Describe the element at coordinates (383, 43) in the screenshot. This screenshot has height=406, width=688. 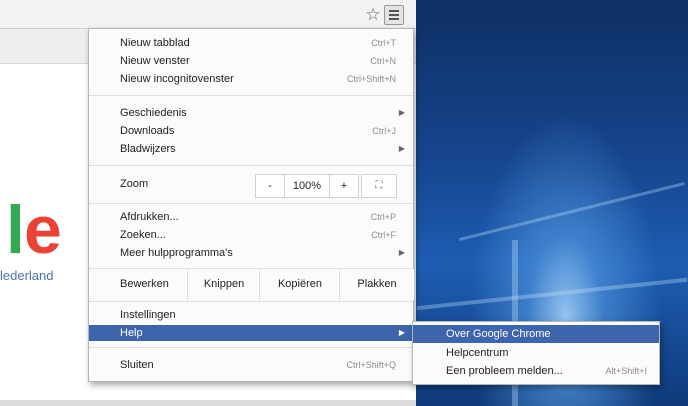
I see `shortcut-label: Ctrl+T` at that location.